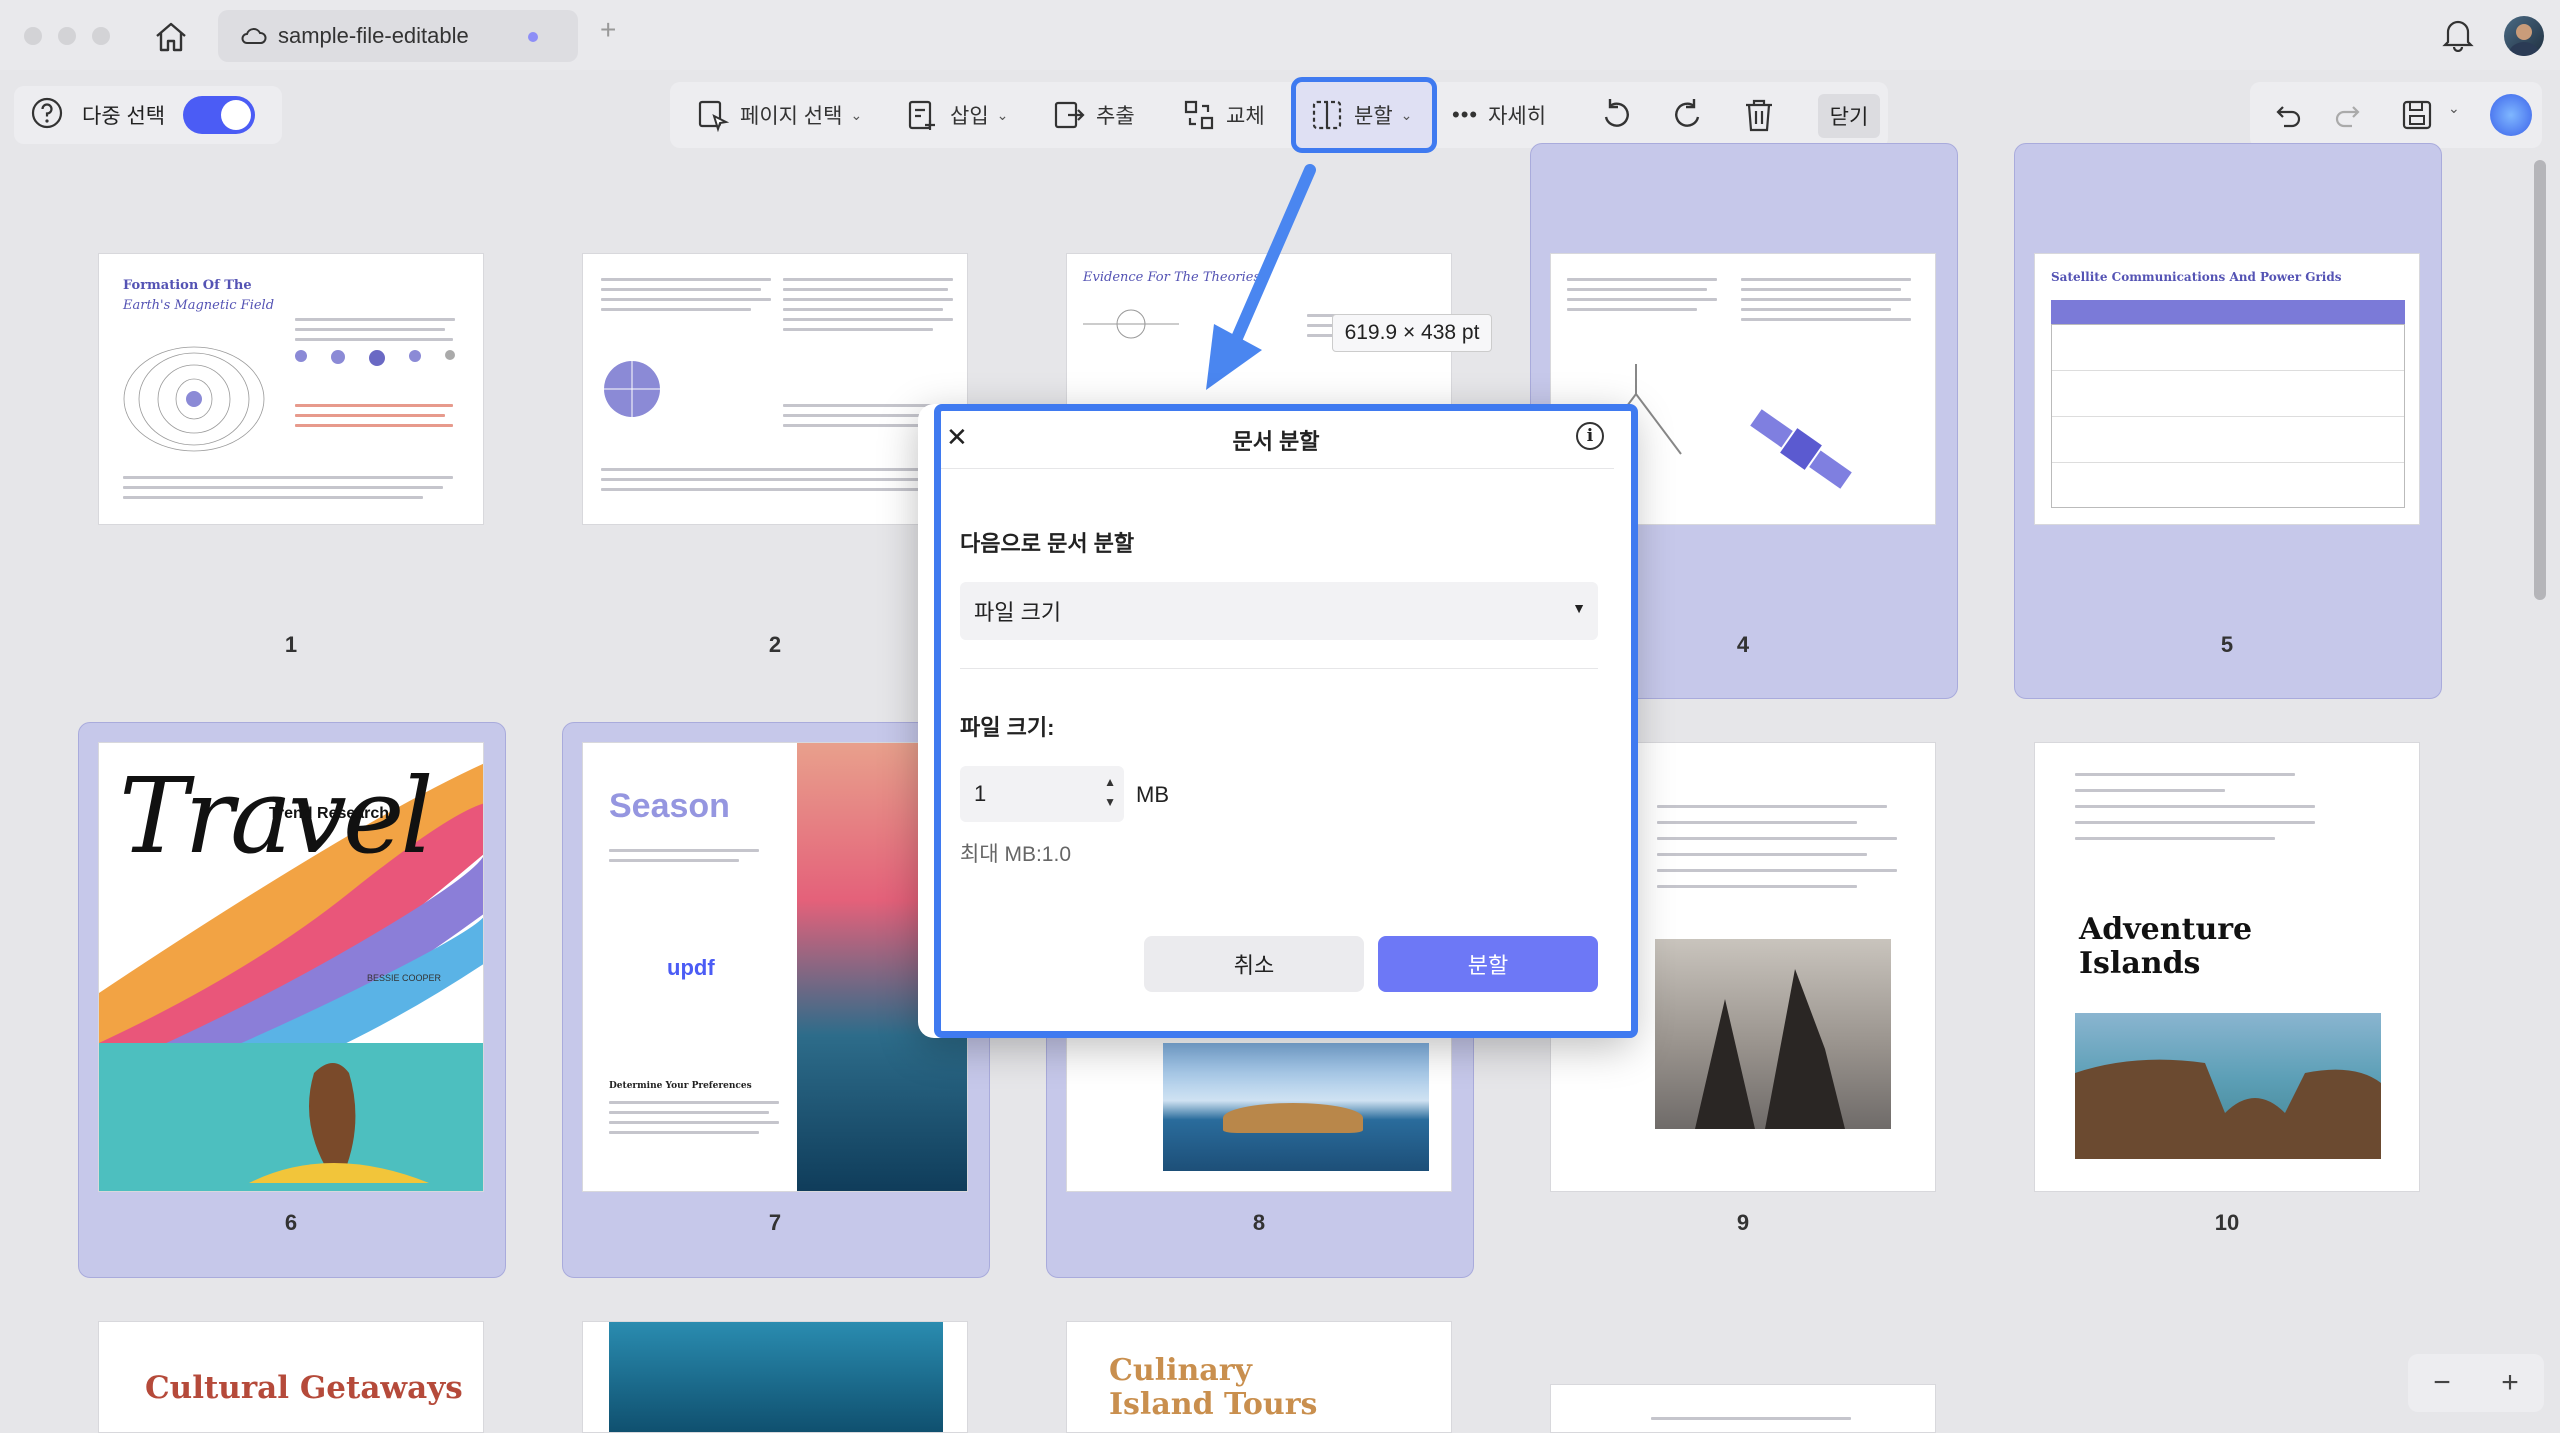  What do you see at coordinates (1327, 115) in the screenshot?
I see `split-icon` at bounding box center [1327, 115].